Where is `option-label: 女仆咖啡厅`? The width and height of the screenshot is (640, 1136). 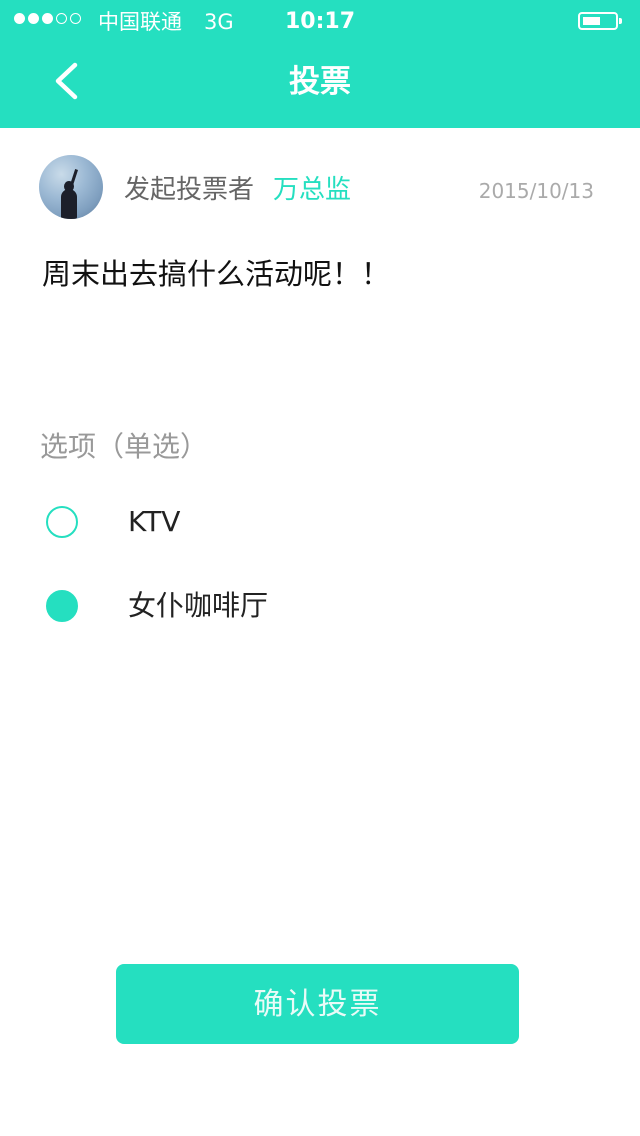
option-label: 女仆咖啡厅 is located at coordinates (198, 605).